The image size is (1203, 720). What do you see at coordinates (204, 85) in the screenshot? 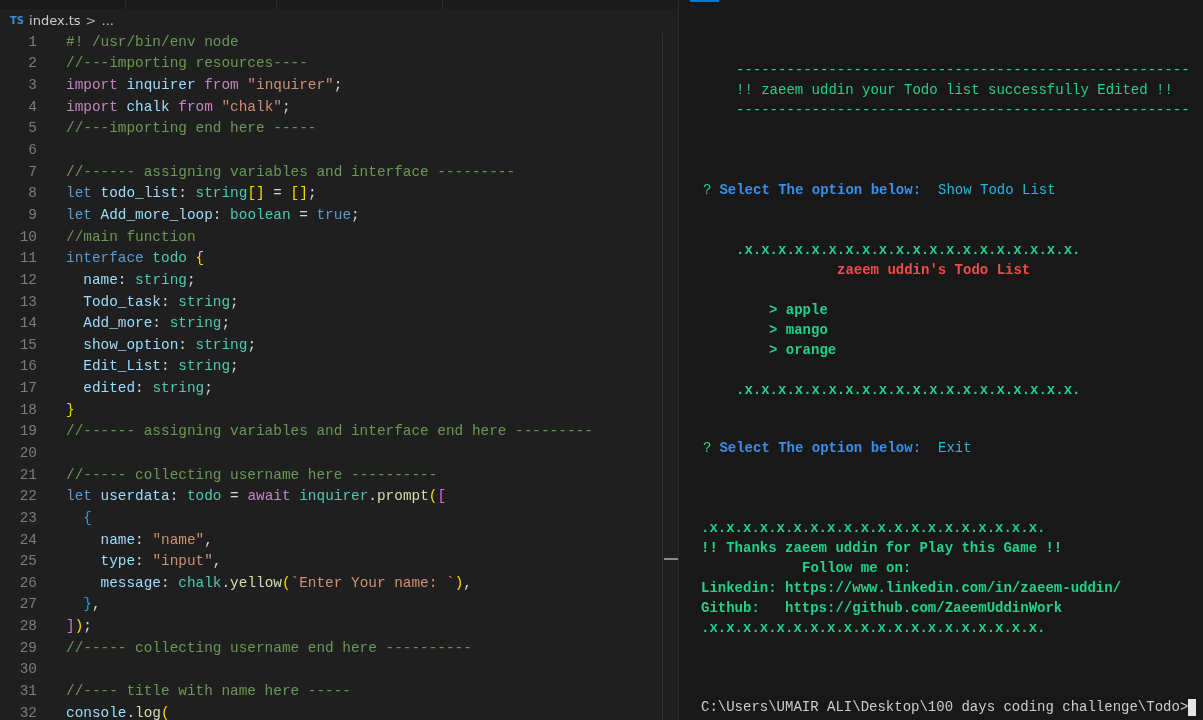
I see `code-line: import inquirer from "inquirer";` at bounding box center [204, 85].